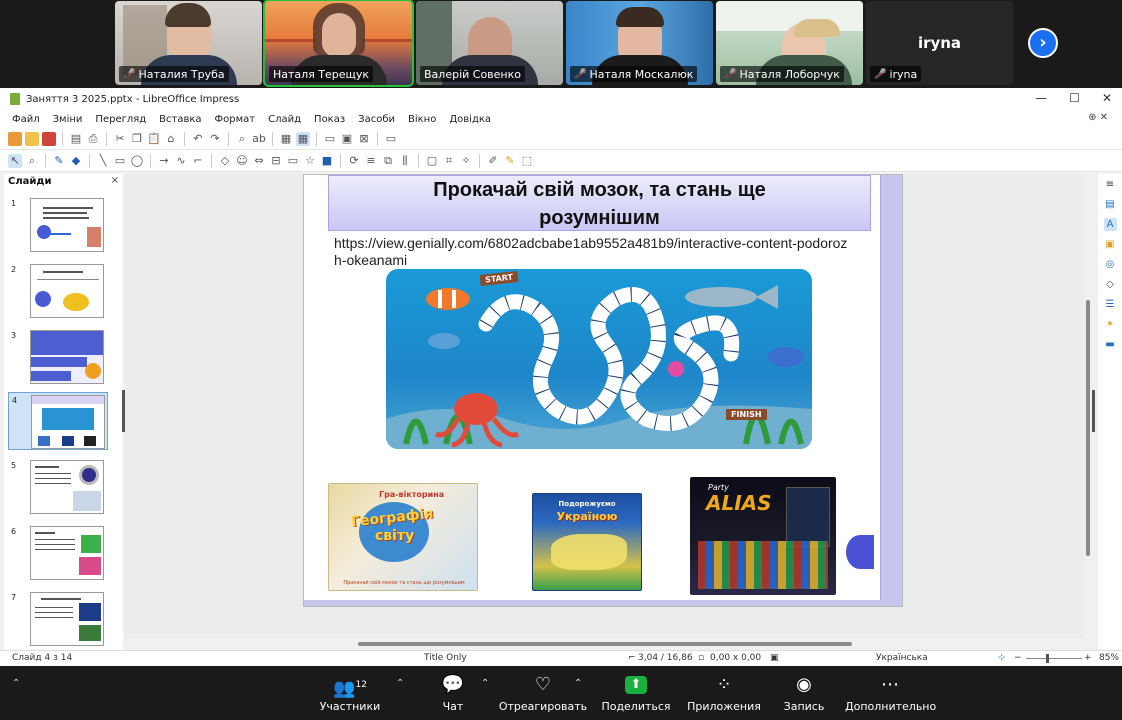  What do you see at coordinates (350, 692) in the screenshot?
I see `participants-button: 👥12 Участники` at bounding box center [350, 692].